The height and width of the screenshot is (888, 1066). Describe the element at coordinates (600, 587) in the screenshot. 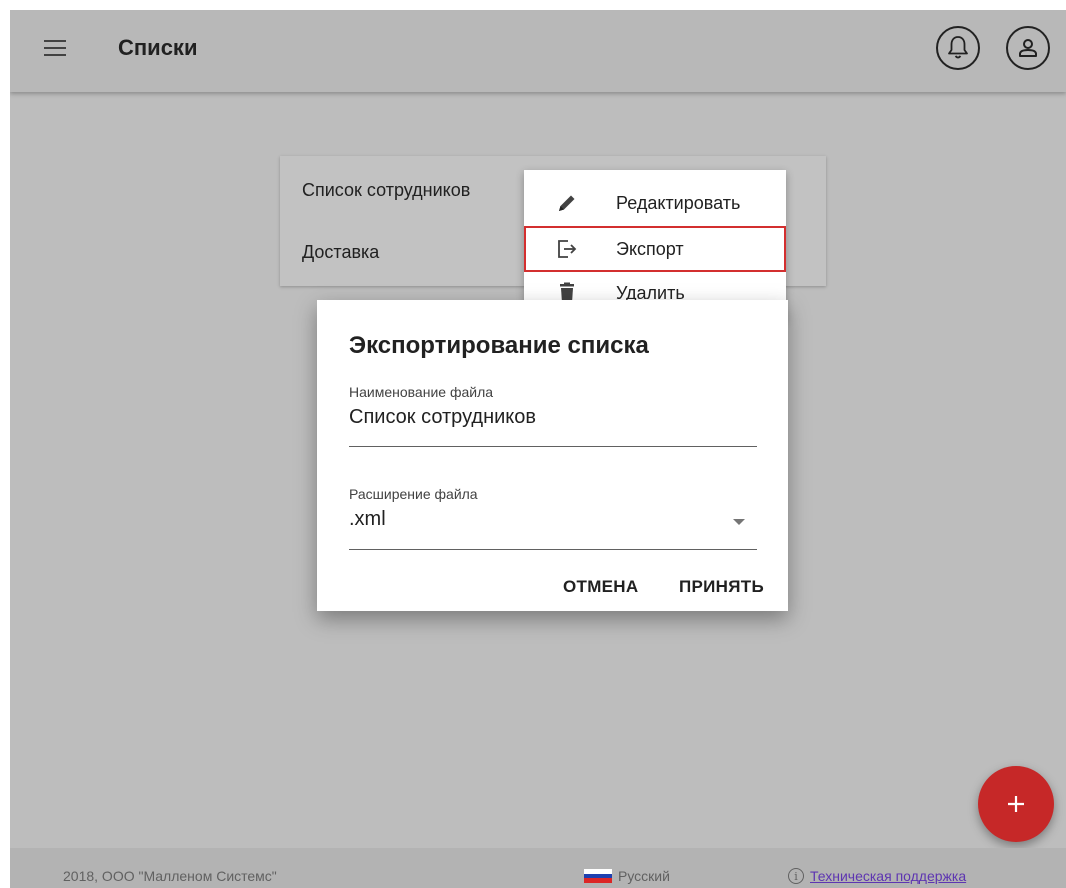

I see `cancel-button: ОТМЕНА` at that location.